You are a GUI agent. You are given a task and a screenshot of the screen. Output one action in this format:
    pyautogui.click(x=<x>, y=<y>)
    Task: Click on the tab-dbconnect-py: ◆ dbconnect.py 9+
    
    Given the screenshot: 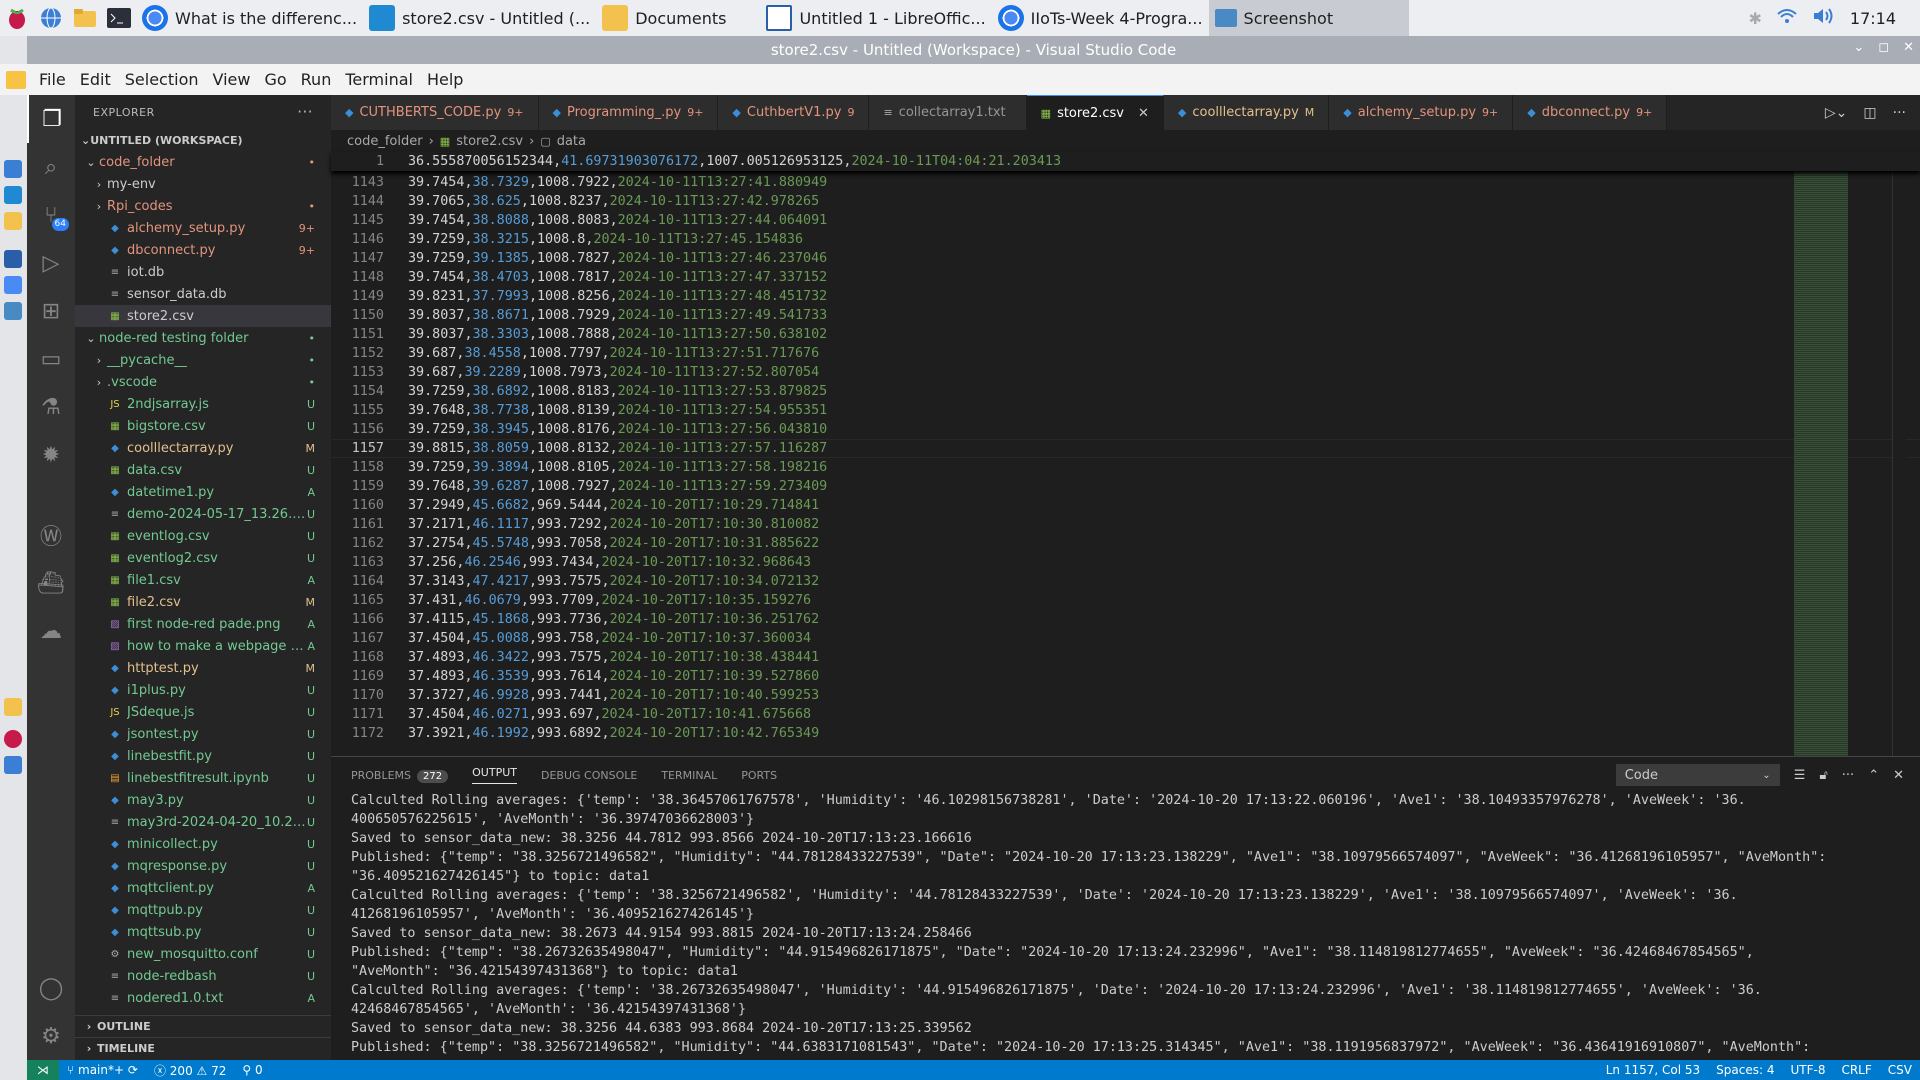 What is the action you would take?
    pyautogui.click(x=1590, y=112)
    